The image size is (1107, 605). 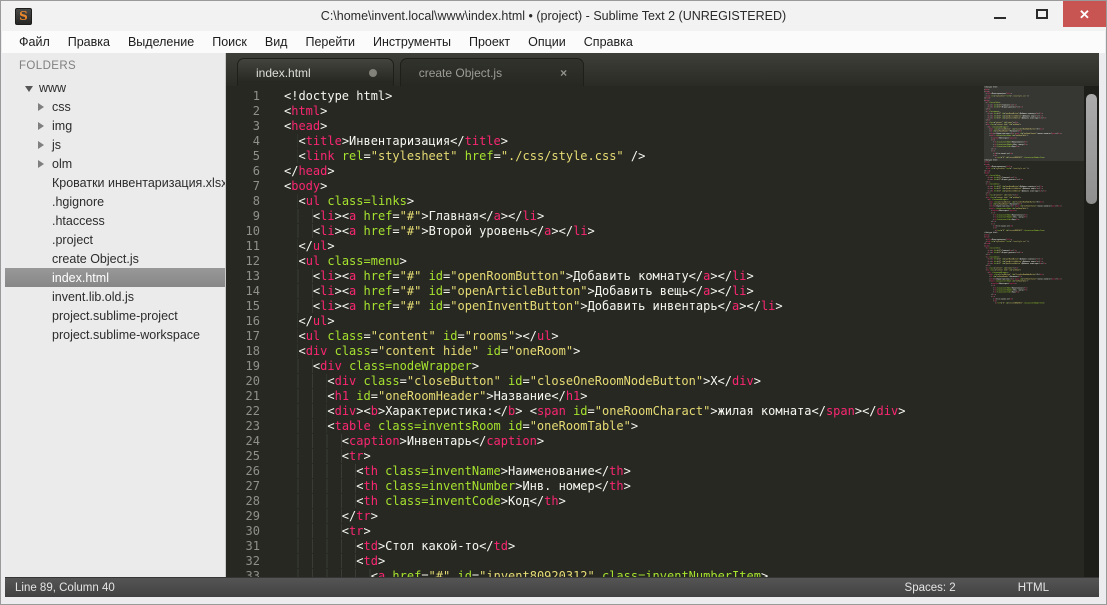 What do you see at coordinates (718, 381) in the screenshot?
I see `code-token: >X</` at bounding box center [718, 381].